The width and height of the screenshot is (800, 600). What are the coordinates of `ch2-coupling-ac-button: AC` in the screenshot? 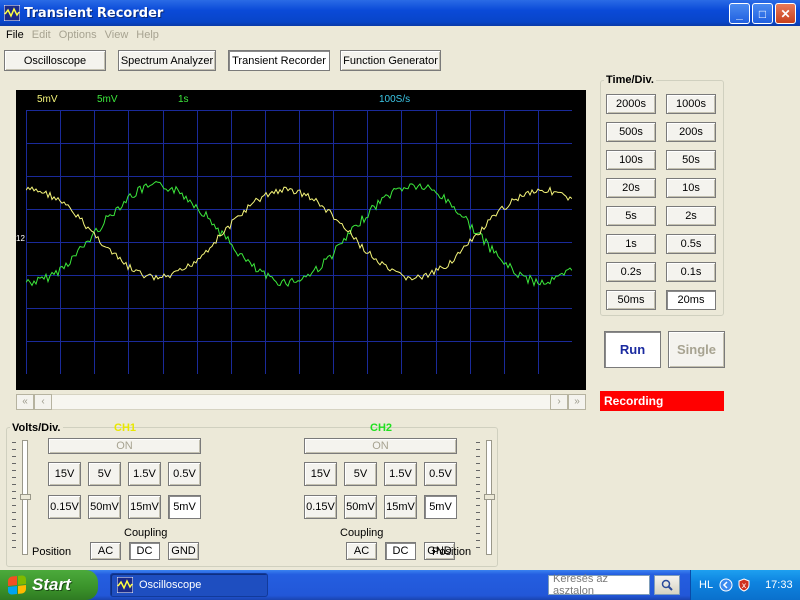 It's located at (361, 551).